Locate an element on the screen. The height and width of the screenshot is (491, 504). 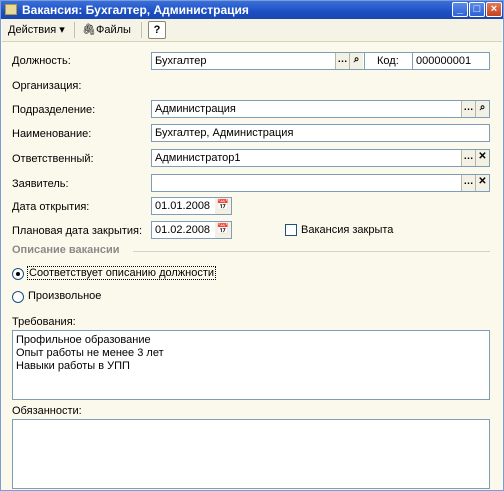
code-field: 000000001 is located at coordinates (451, 61).